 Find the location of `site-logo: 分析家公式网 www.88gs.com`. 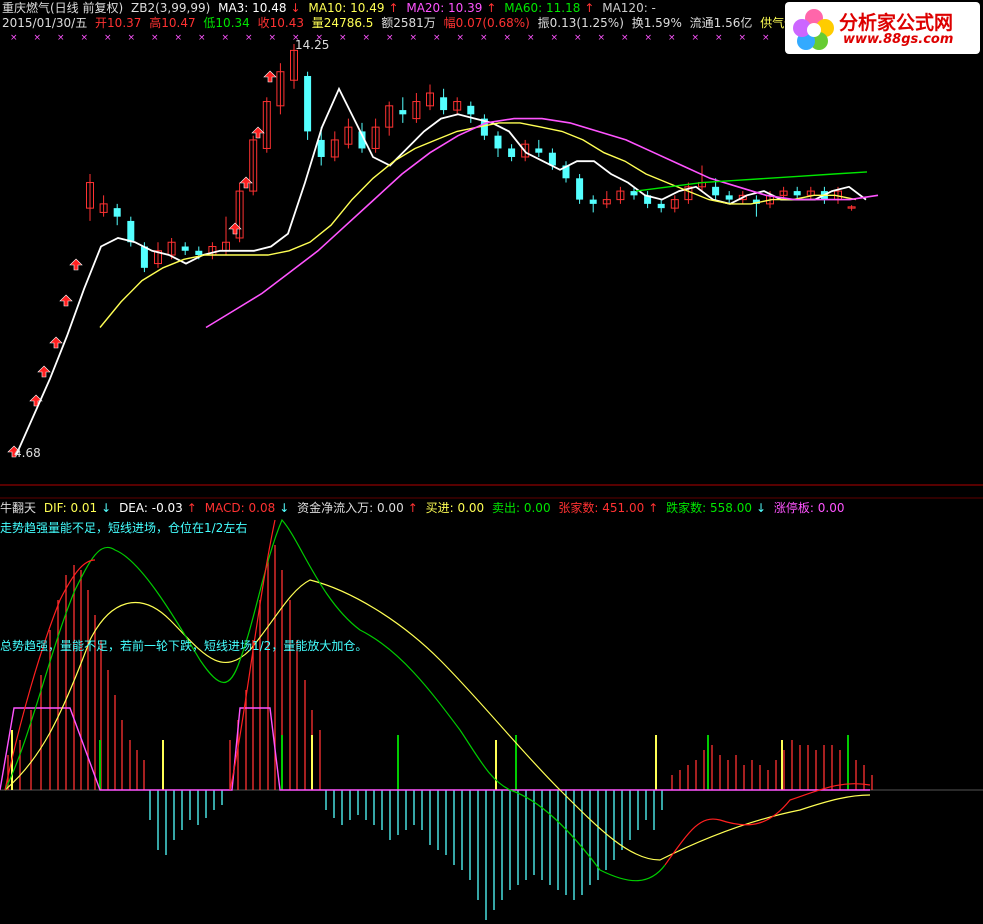

site-logo: 分析家公式网 www.88gs.com is located at coordinates (882, 28).